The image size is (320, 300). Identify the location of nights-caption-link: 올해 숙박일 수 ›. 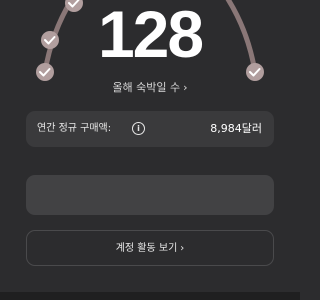
(150, 88).